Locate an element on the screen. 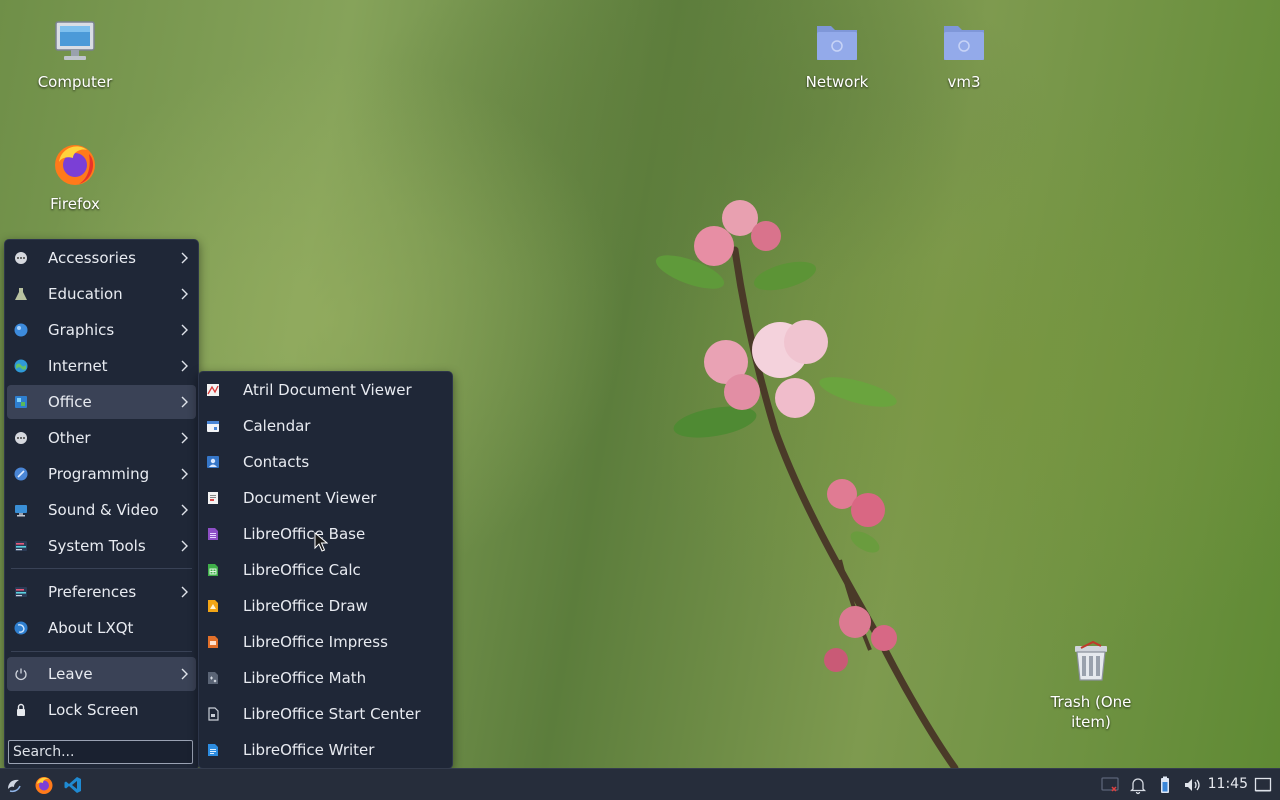  menu-item-label: Lock Screen is located at coordinates (93, 710).